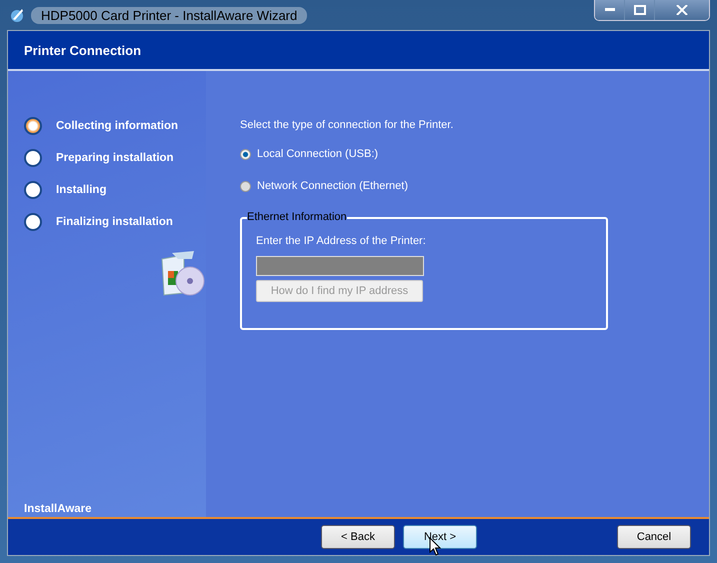 The height and width of the screenshot is (563, 717). What do you see at coordinates (297, 217) in the screenshot?
I see `group-title: Ethernet Information` at bounding box center [297, 217].